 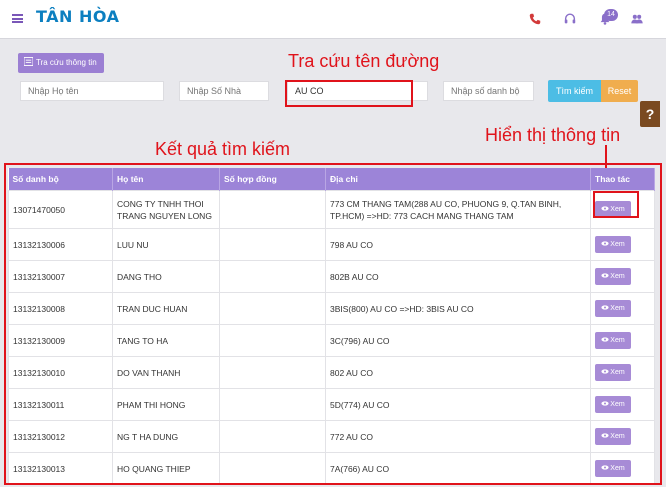 What do you see at coordinates (637, 19) in the screenshot?
I see `users-icon` at bounding box center [637, 19].